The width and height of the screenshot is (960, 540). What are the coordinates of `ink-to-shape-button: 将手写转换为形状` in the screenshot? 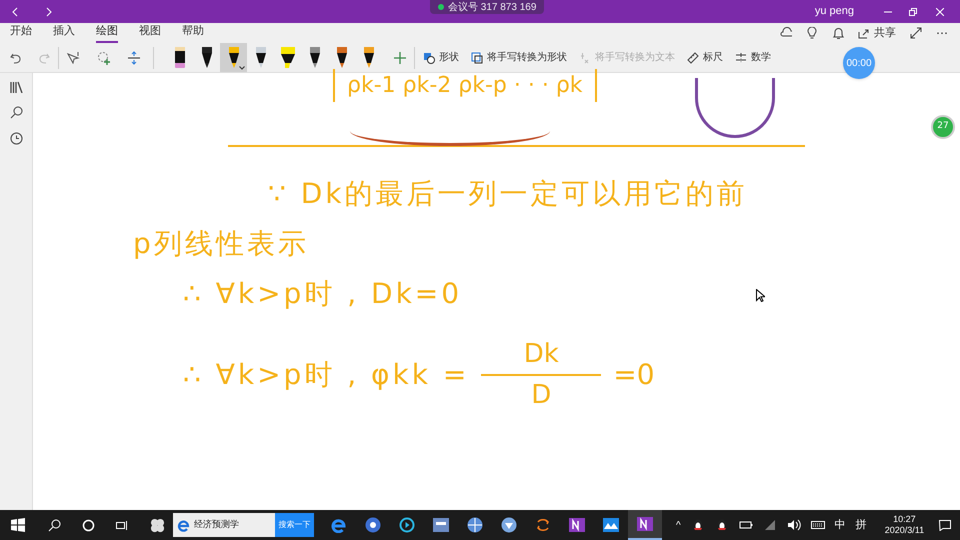 It's located at (519, 57).